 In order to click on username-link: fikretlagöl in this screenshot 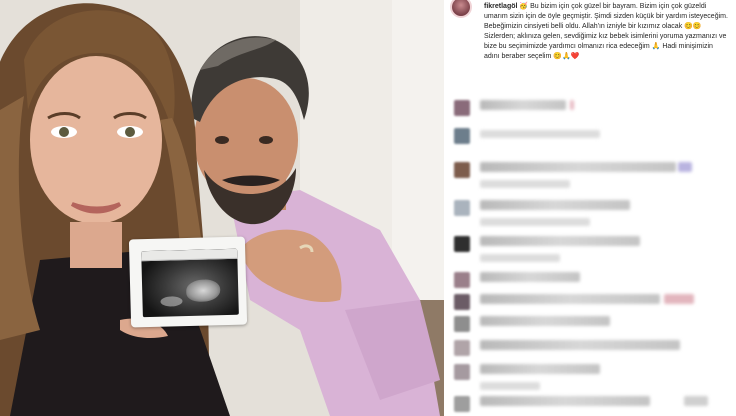, I will do `click(500, 6)`.